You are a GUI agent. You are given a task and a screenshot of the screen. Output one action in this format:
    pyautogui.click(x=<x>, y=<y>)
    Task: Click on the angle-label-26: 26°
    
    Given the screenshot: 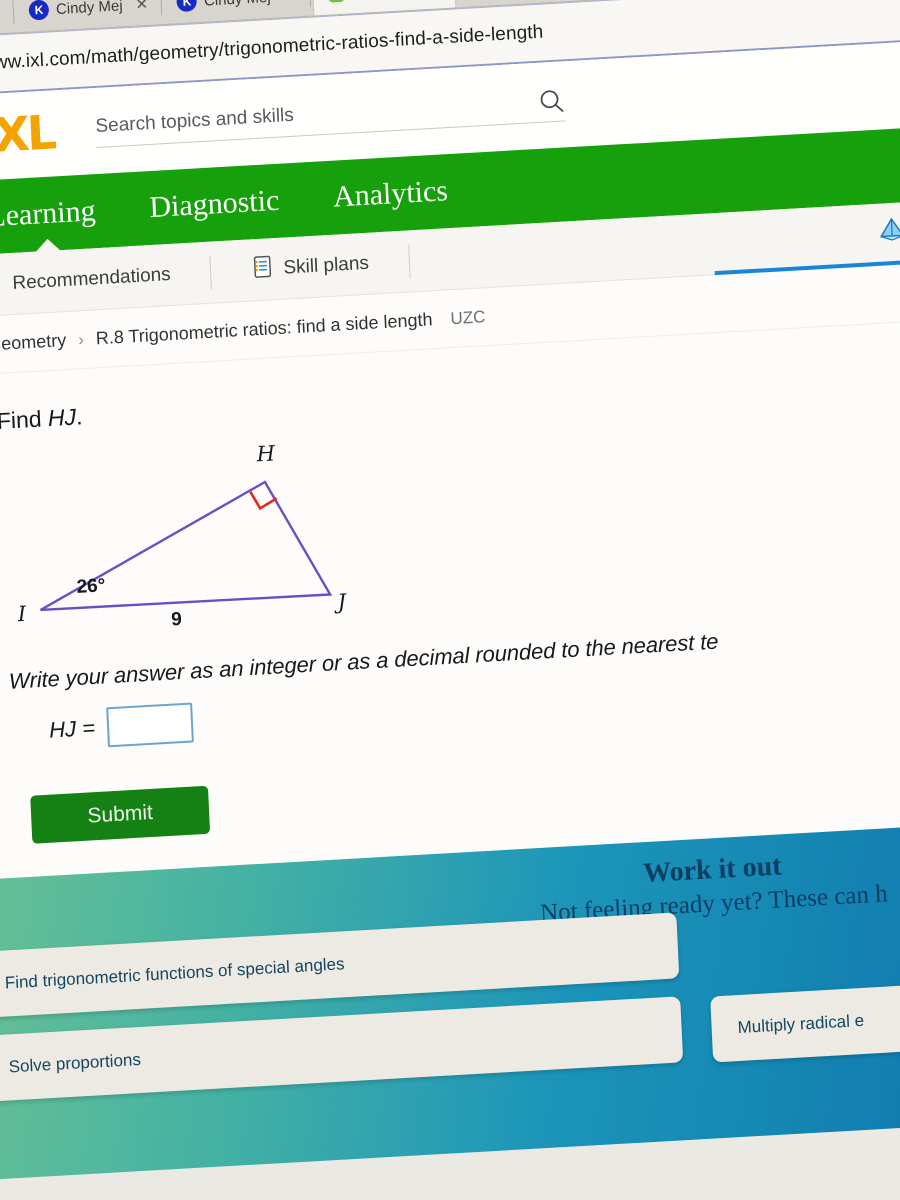 What is the action you would take?
    pyautogui.click(x=91, y=586)
    